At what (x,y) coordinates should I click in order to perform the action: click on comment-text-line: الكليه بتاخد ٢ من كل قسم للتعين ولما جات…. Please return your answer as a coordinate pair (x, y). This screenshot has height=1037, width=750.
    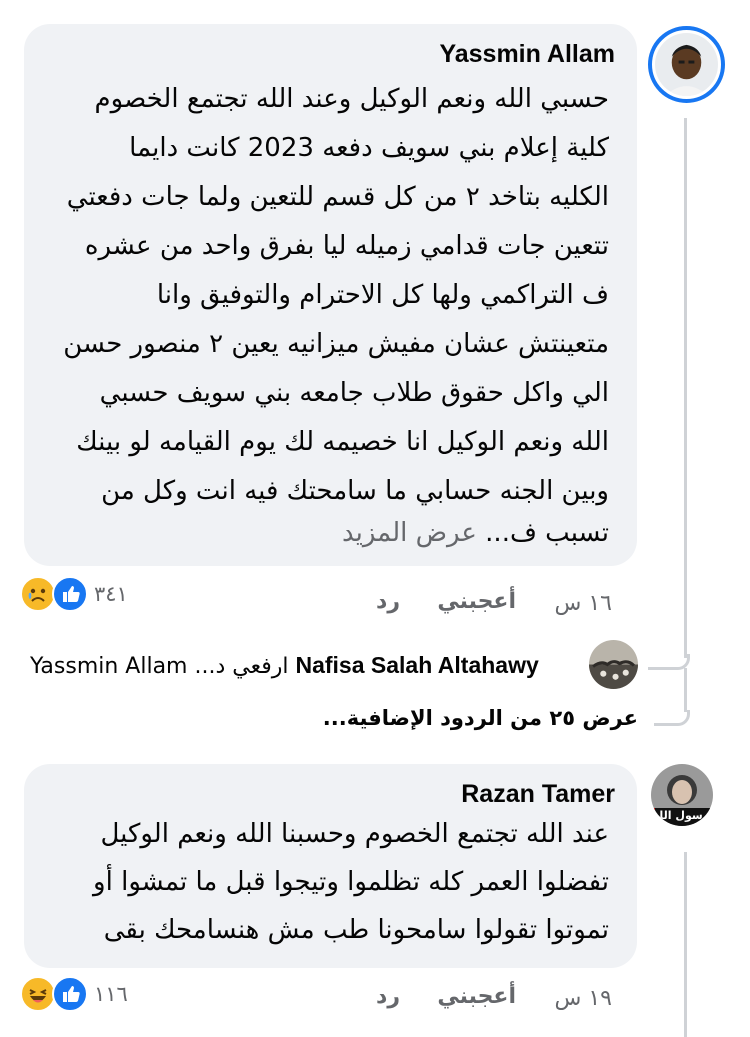
    Looking at the image, I should click on (337, 197).